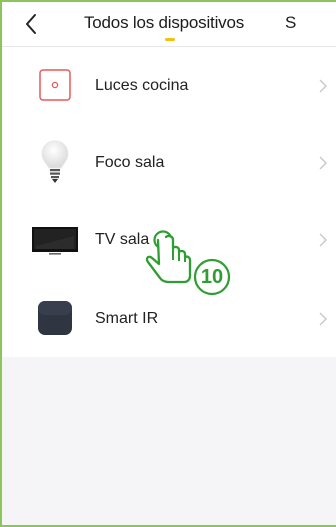 Image resolution: width=336 pixels, height=527 pixels. I want to click on device-name: Foco sala, so click(130, 162).